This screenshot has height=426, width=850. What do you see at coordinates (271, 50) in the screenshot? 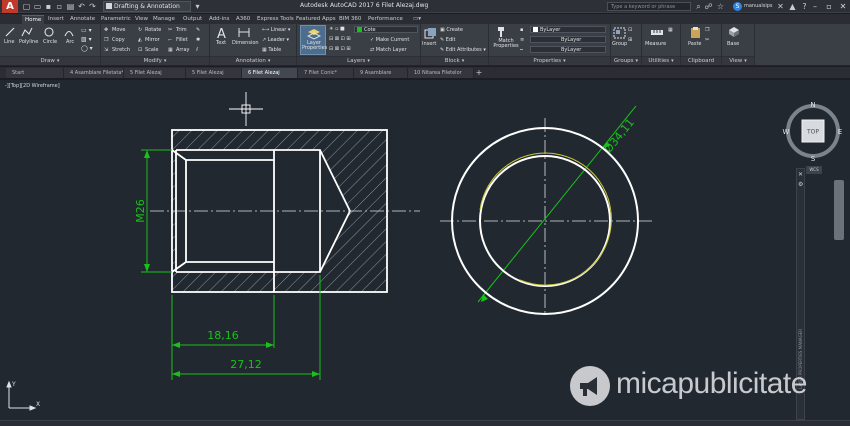
I see `table-button: ▦ Table` at bounding box center [271, 50].